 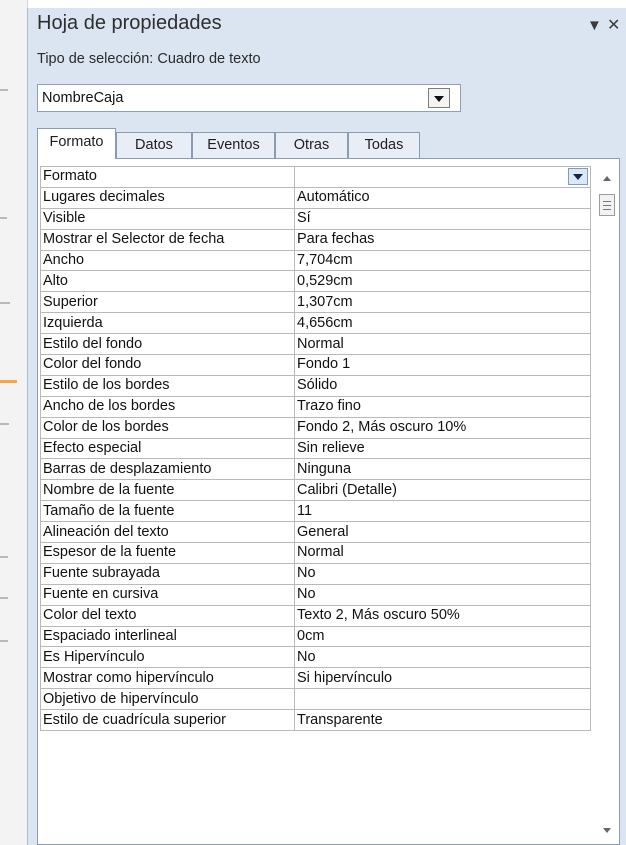 I want to click on property-value: Trazo fino, so click(x=442, y=406).